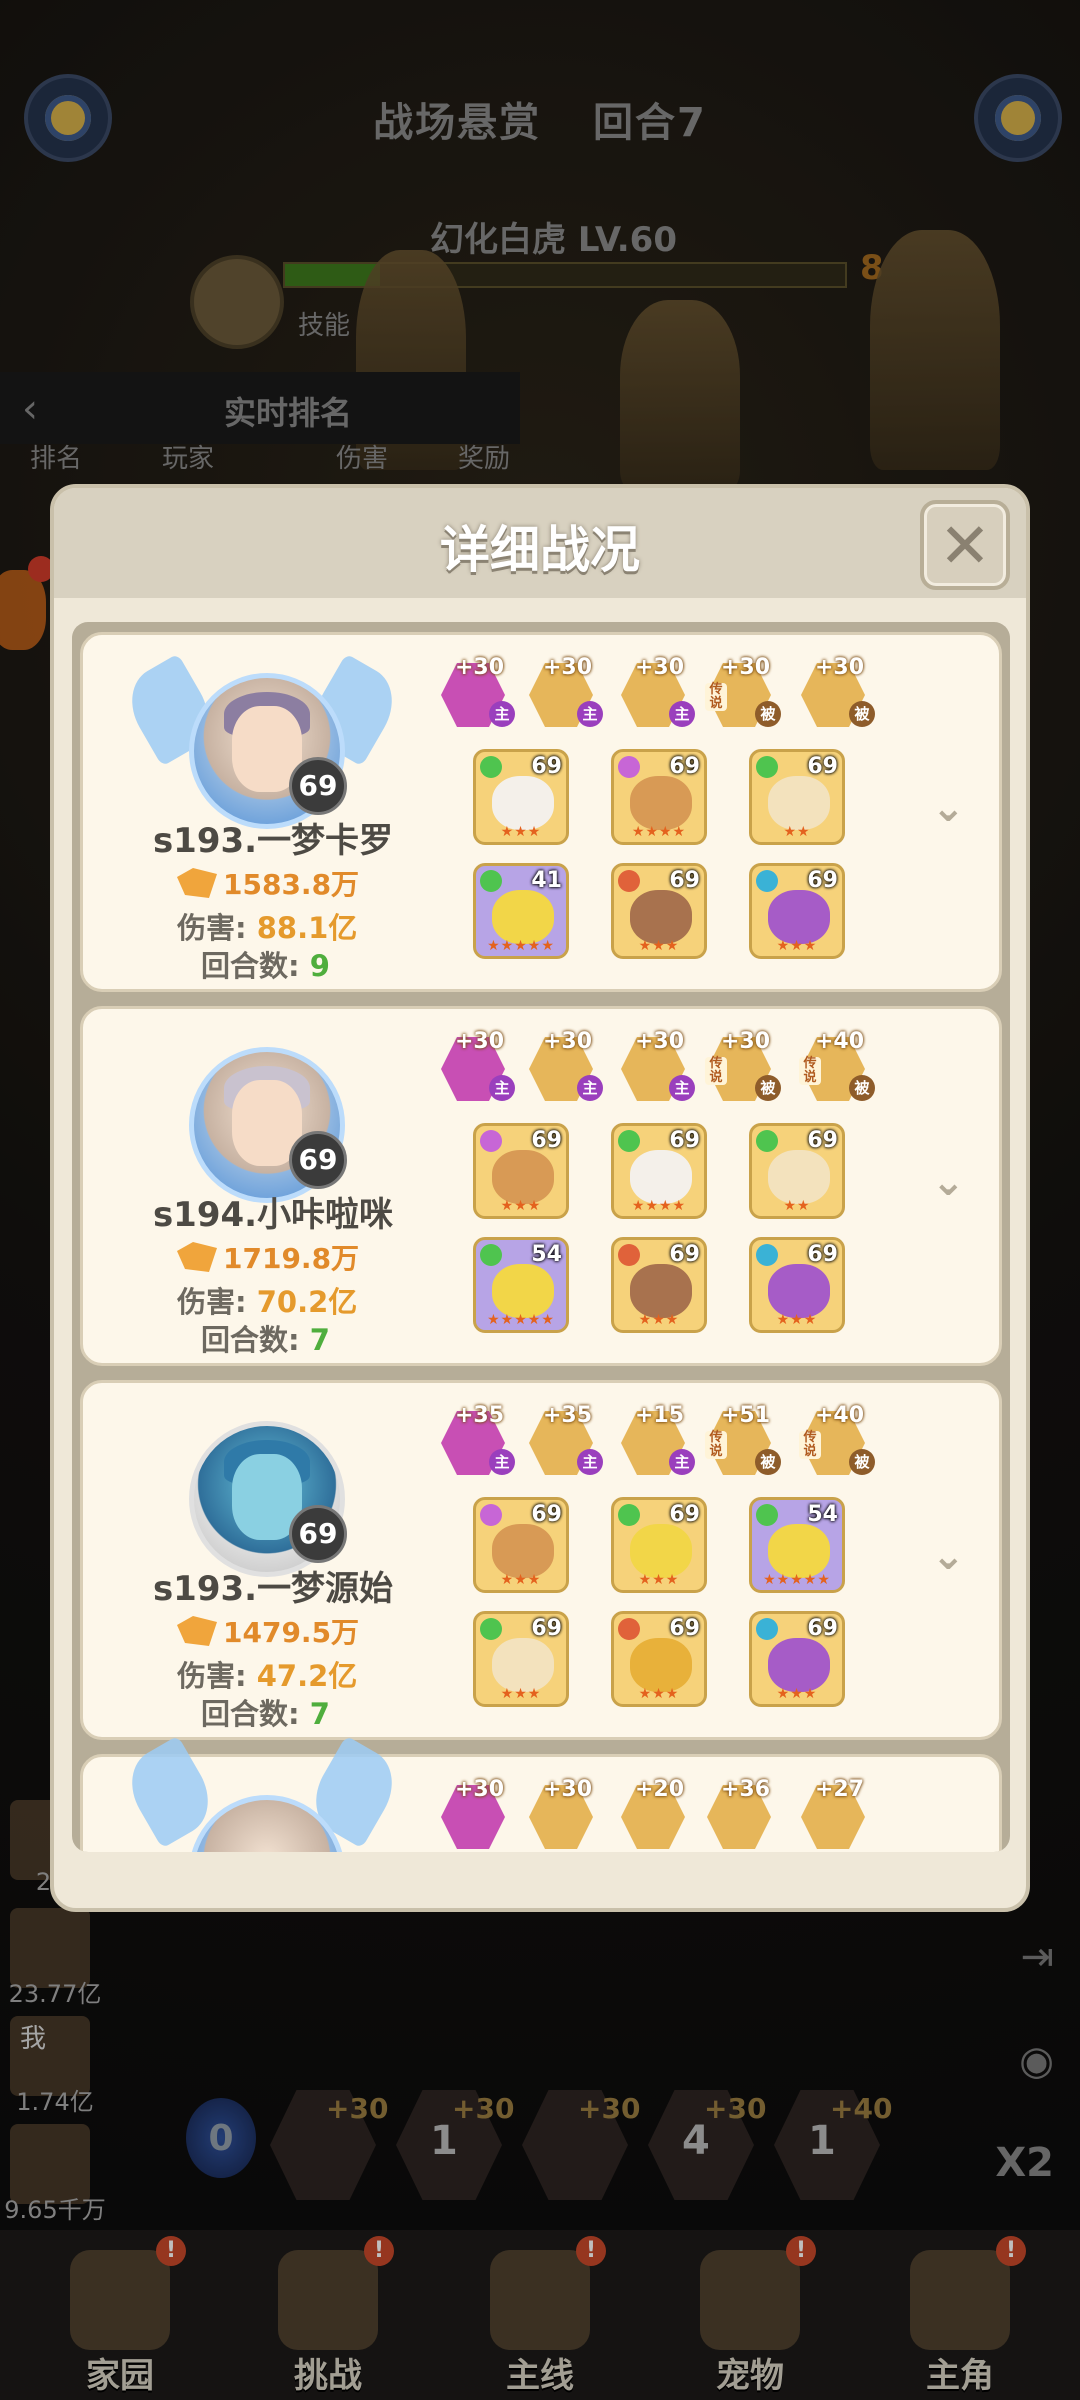  I want to click on level-badge: 69, so click(318, 1160).